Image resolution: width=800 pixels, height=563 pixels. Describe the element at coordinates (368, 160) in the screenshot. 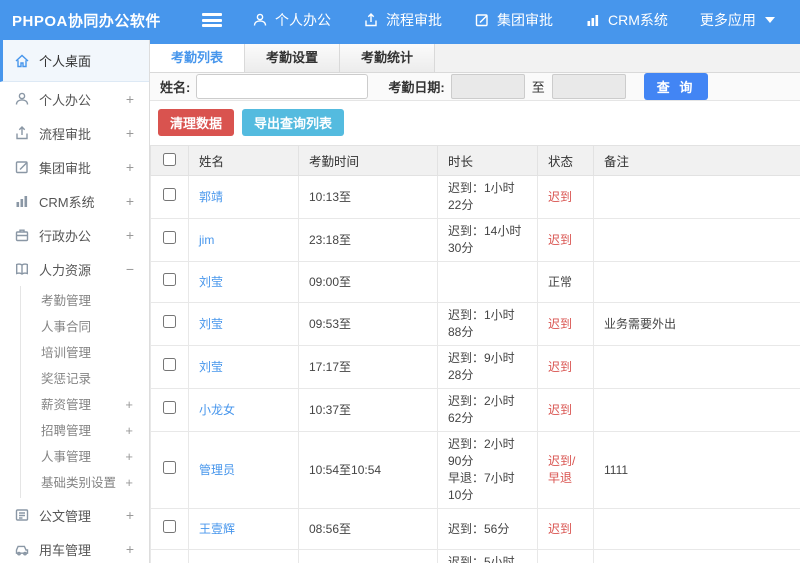

I see `col-header-time: 考勤时间` at that location.